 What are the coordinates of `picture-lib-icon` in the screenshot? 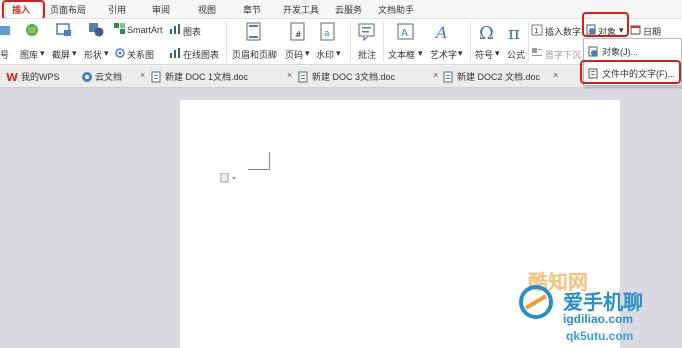 It's located at (32, 30).